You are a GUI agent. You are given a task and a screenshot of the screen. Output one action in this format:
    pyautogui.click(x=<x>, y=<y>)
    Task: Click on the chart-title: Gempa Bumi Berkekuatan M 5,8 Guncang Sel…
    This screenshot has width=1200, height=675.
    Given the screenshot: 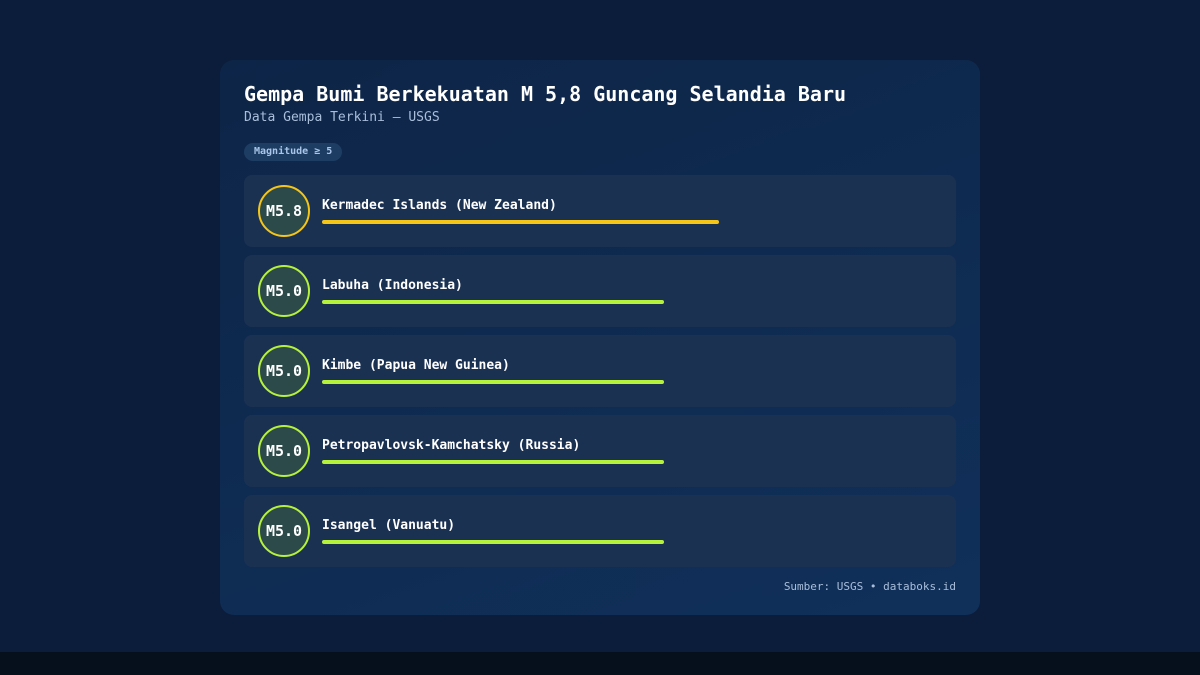 What is the action you would take?
    pyautogui.click(x=545, y=94)
    